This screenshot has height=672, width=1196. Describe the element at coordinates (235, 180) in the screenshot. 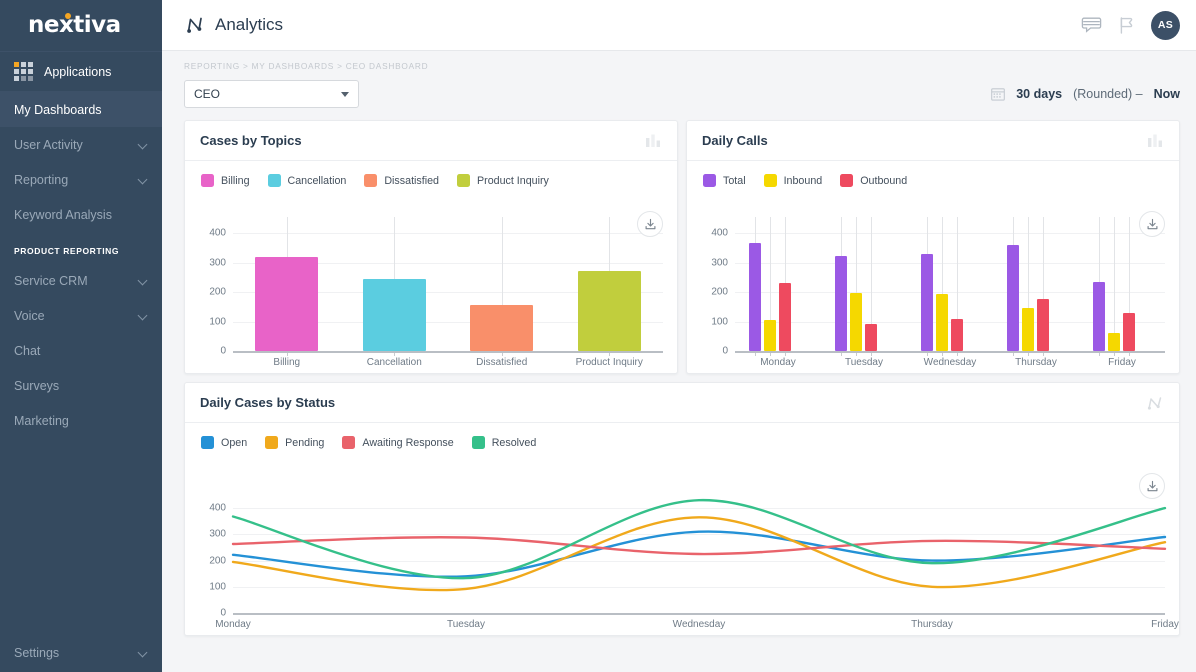

I see `legend-label: Billing` at that location.